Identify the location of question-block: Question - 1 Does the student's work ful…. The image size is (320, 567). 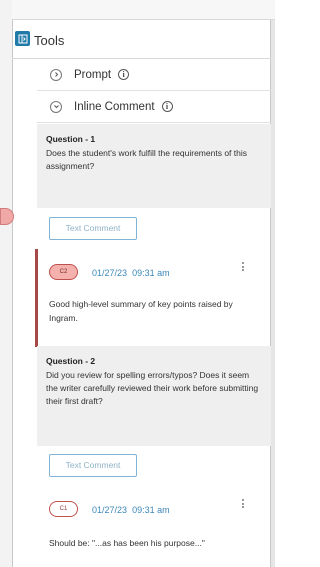
(154, 166).